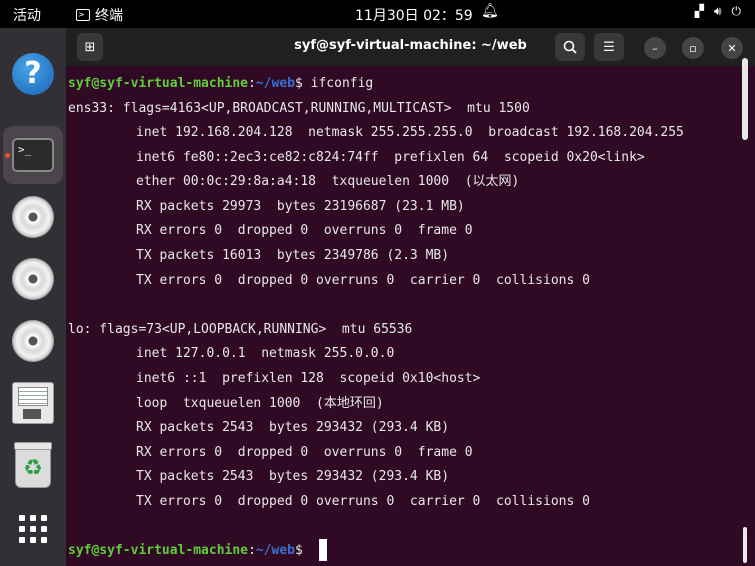 This screenshot has width=755, height=566. I want to click on title-bar: ⊞ syf@syf-virtual-machine: ~/web ☰ – ▫ ✕, so click(410, 47).